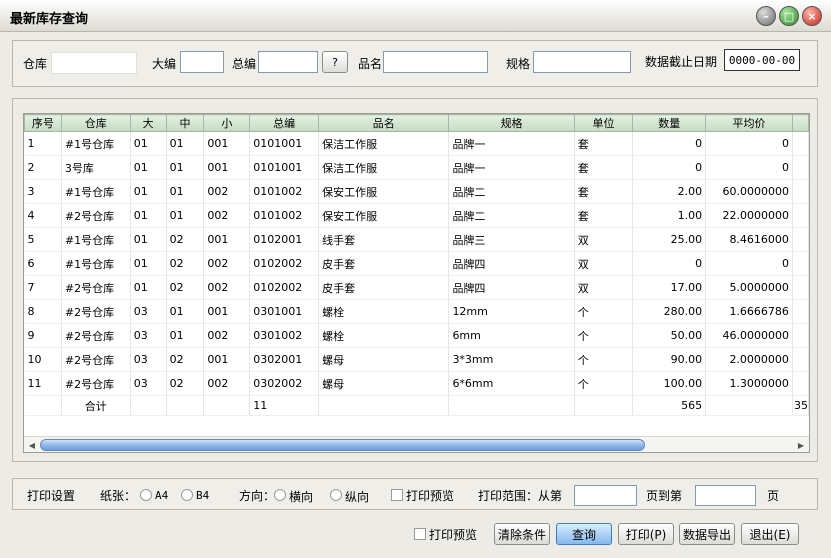 The width and height of the screenshot is (831, 558). Describe the element at coordinates (725, 495) in the screenshot. I see `range-to-input` at that location.